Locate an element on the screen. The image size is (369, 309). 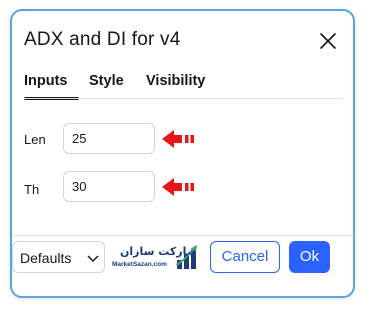
dialog-title: ADX and DI for v4 is located at coordinates (102, 39).